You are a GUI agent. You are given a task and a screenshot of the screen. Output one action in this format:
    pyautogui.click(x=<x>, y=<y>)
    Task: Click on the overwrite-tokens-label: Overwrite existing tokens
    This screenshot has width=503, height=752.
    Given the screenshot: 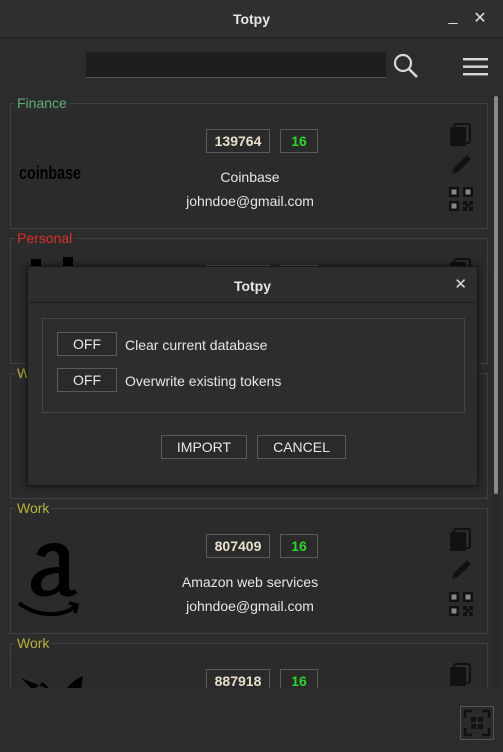 What is the action you would take?
    pyautogui.click(x=203, y=381)
    